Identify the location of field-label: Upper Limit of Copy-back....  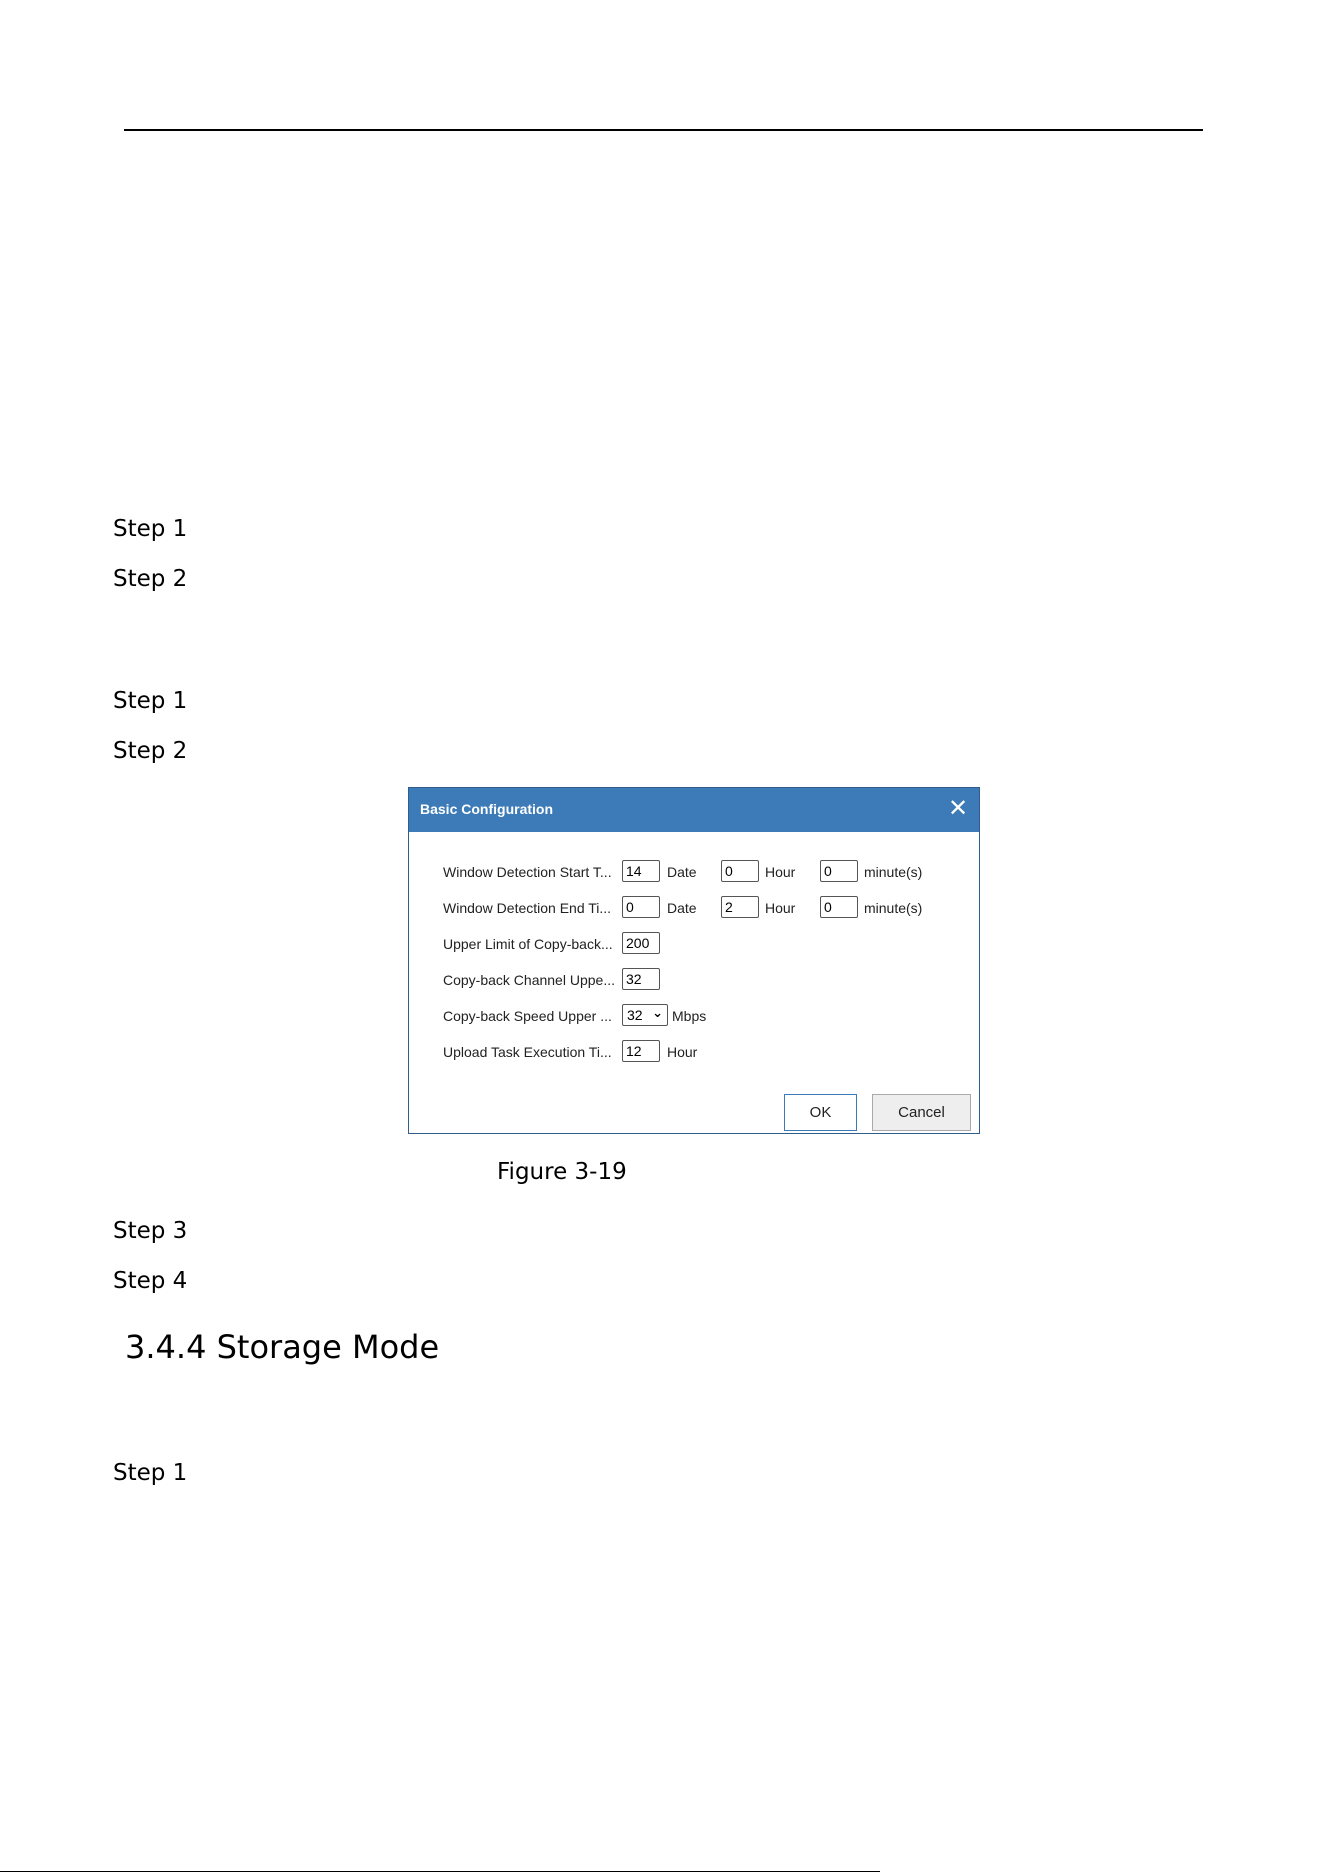
(528, 944).